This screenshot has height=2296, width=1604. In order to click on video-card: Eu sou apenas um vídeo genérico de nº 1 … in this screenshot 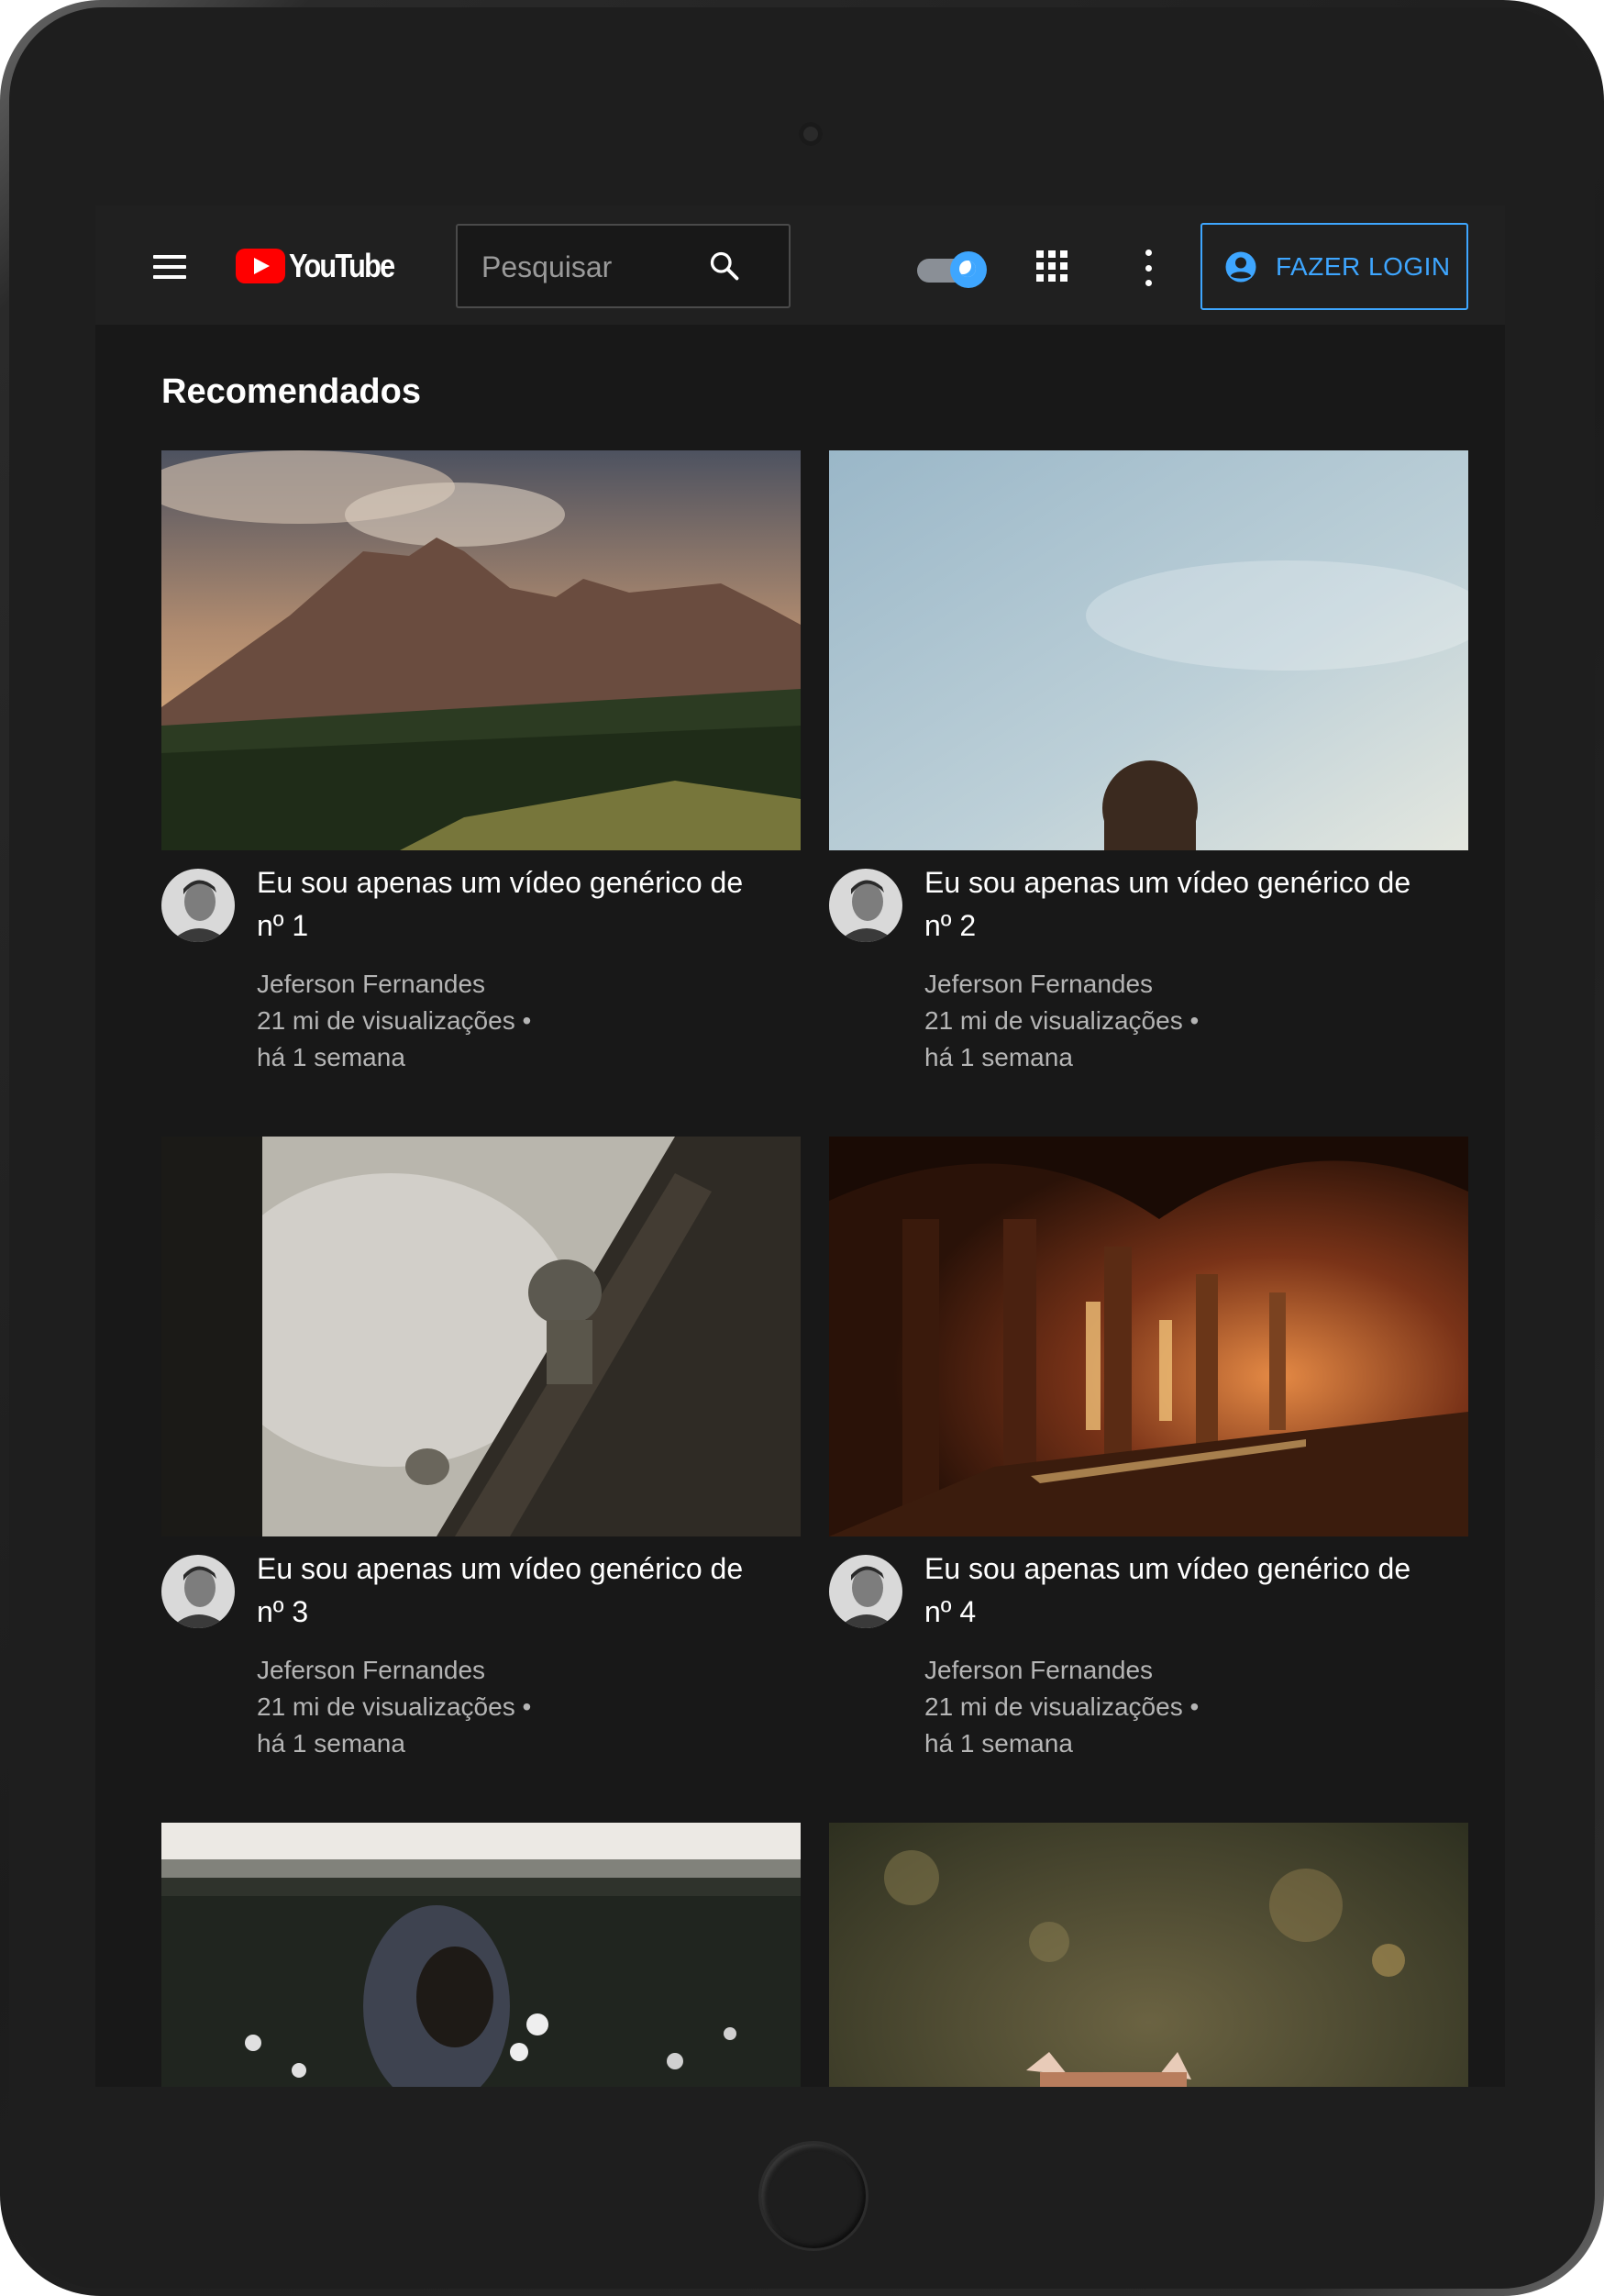, I will do `click(481, 760)`.